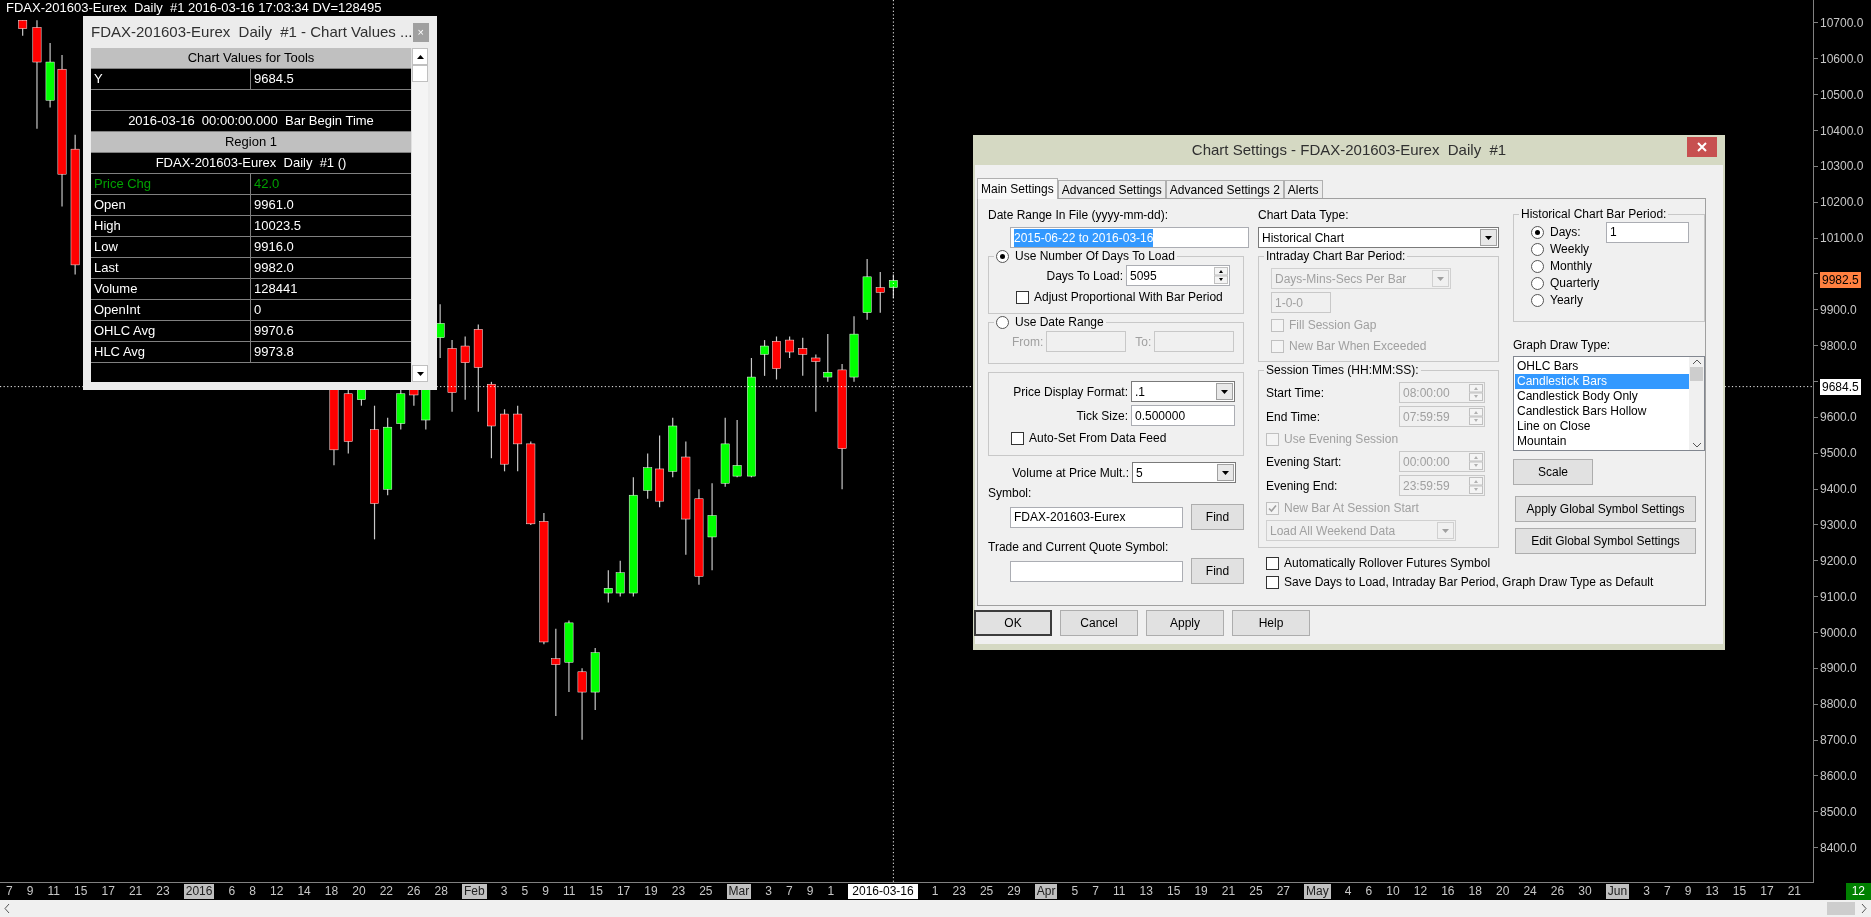 This screenshot has height=917, width=1871. What do you see at coordinates (171, 184) in the screenshot?
I see `table-cell: Price Chg` at bounding box center [171, 184].